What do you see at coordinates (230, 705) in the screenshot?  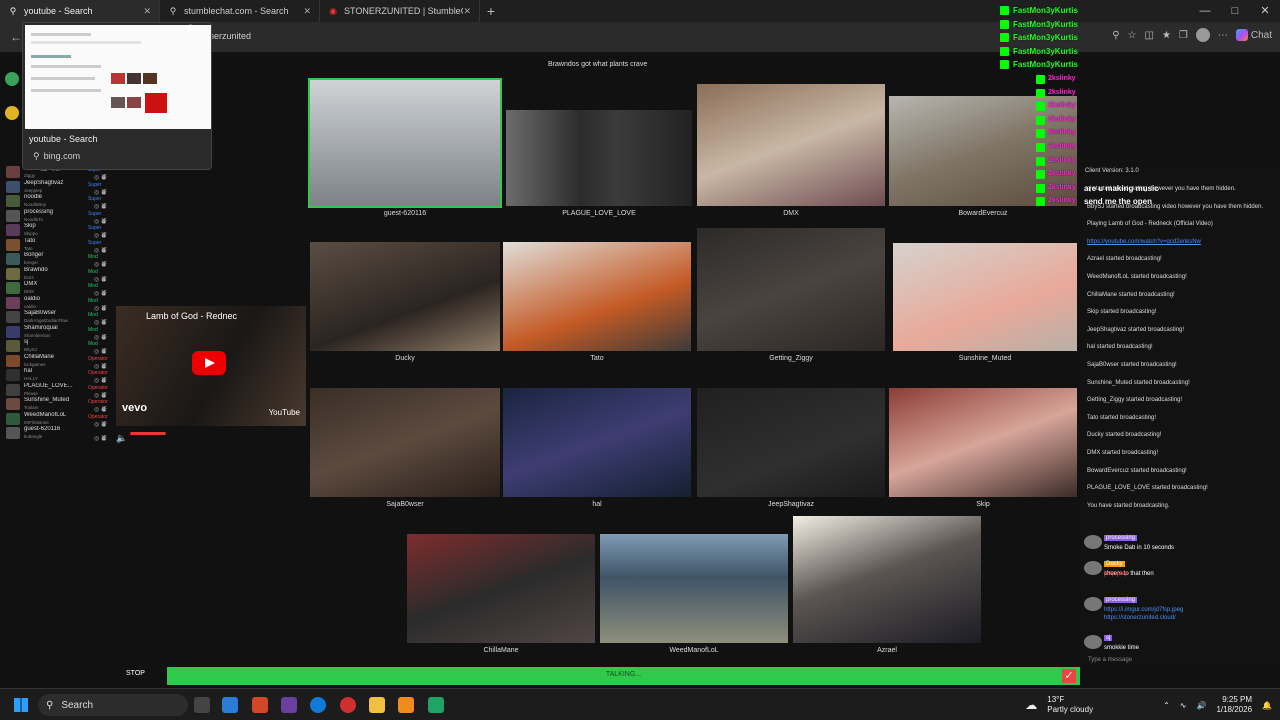 I see `copilot-app-icon` at bounding box center [230, 705].